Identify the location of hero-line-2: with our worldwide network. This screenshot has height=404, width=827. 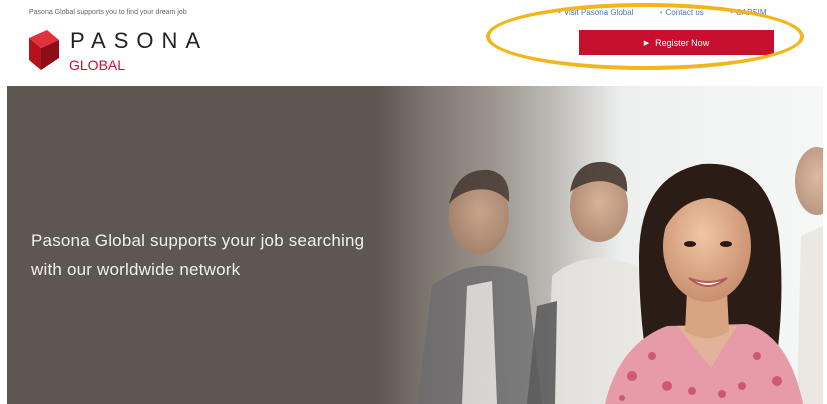
(136, 269).